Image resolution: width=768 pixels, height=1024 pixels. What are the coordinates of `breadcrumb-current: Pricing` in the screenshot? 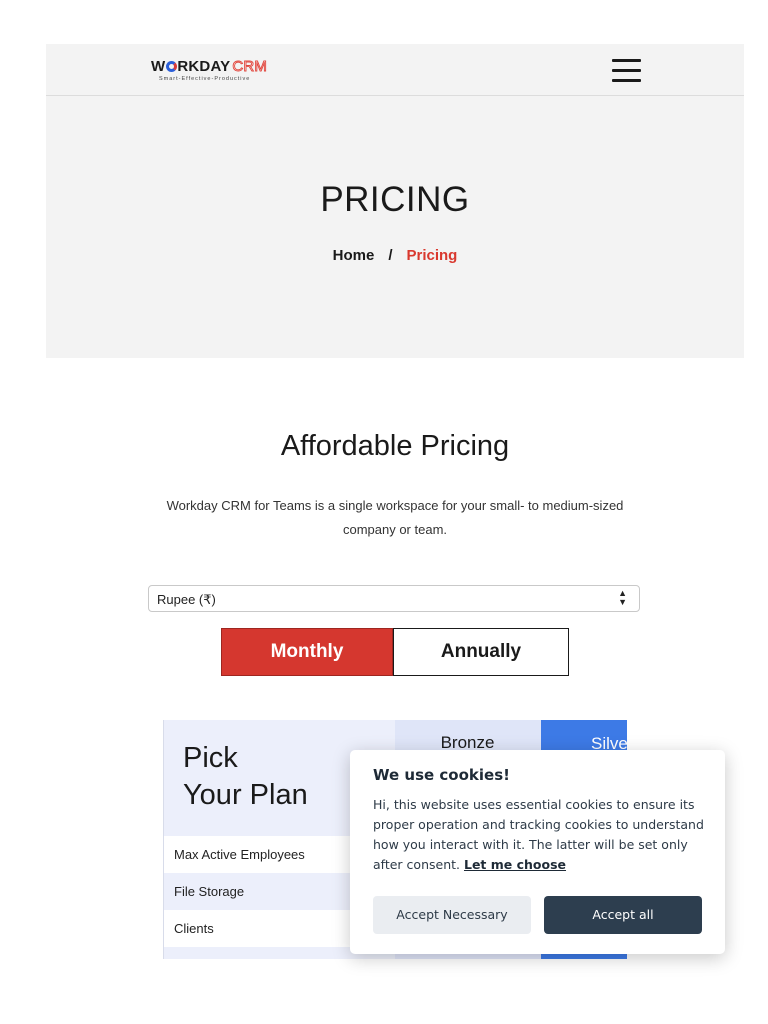 It's located at (432, 255).